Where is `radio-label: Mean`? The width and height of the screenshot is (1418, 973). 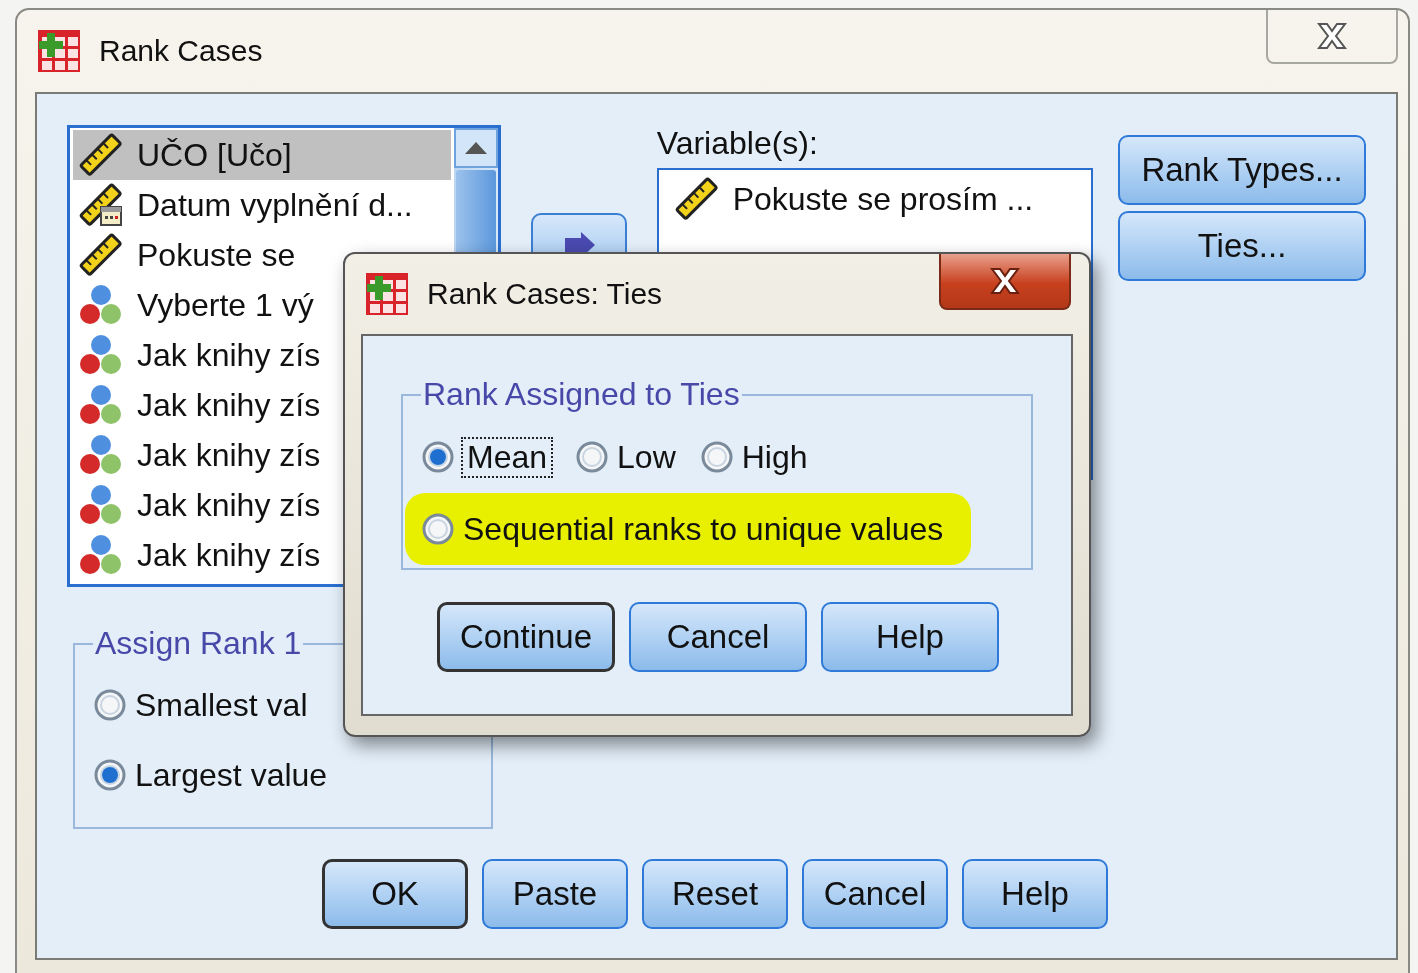
radio-label: Mean is located at coordinates (507, 457).